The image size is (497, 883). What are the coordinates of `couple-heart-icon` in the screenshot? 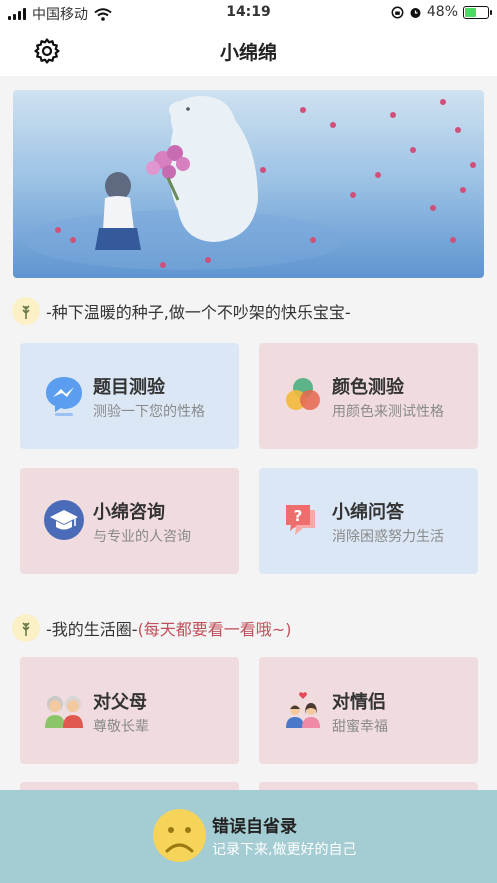 It's located at (303, 710).